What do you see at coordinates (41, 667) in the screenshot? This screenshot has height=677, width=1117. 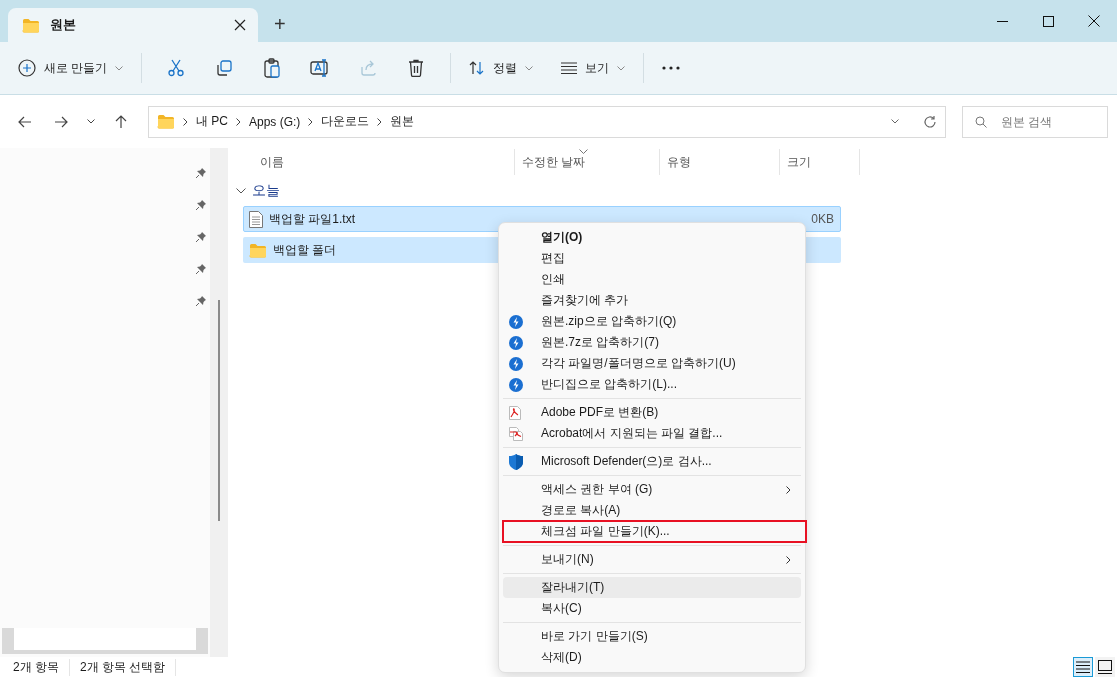 I see `status-text: 2개 항목` at bounding box center [41, 667].